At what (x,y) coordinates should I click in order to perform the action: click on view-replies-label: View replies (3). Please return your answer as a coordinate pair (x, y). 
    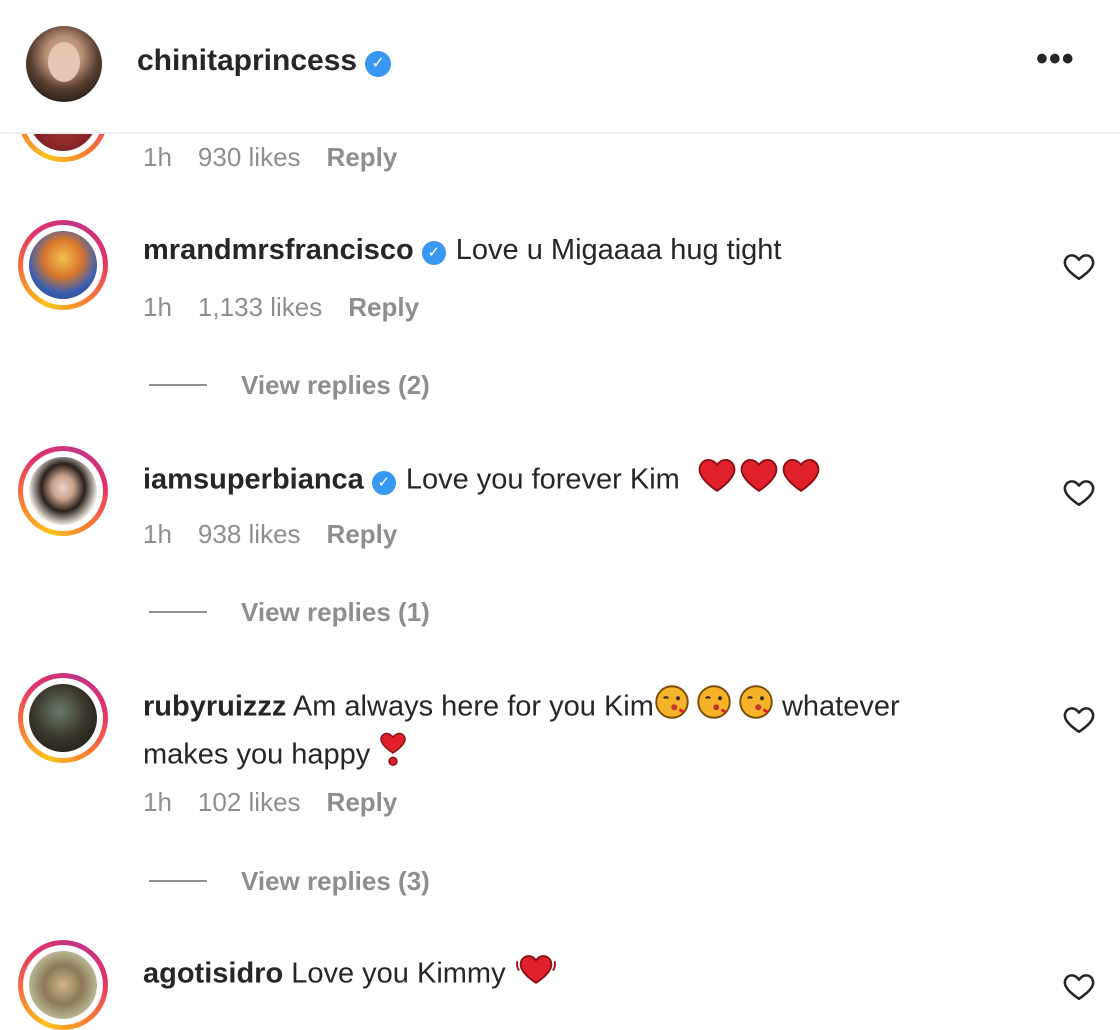
    Looking at the image, I should click on (335, 881).